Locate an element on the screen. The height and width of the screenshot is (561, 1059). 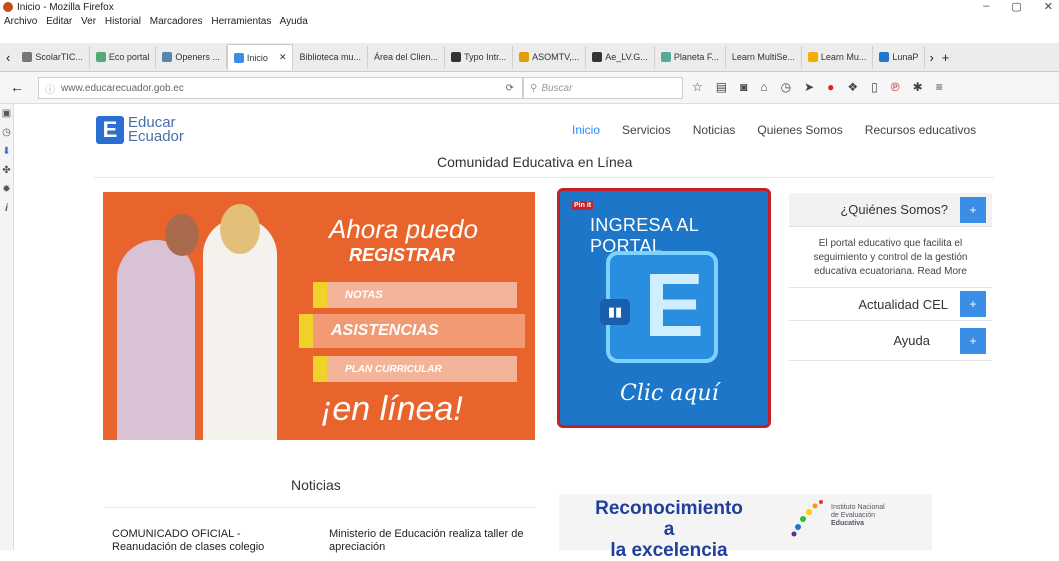
accordion-actualidad-cel: Actualidad CEL + is located at coordinates (890, 304).